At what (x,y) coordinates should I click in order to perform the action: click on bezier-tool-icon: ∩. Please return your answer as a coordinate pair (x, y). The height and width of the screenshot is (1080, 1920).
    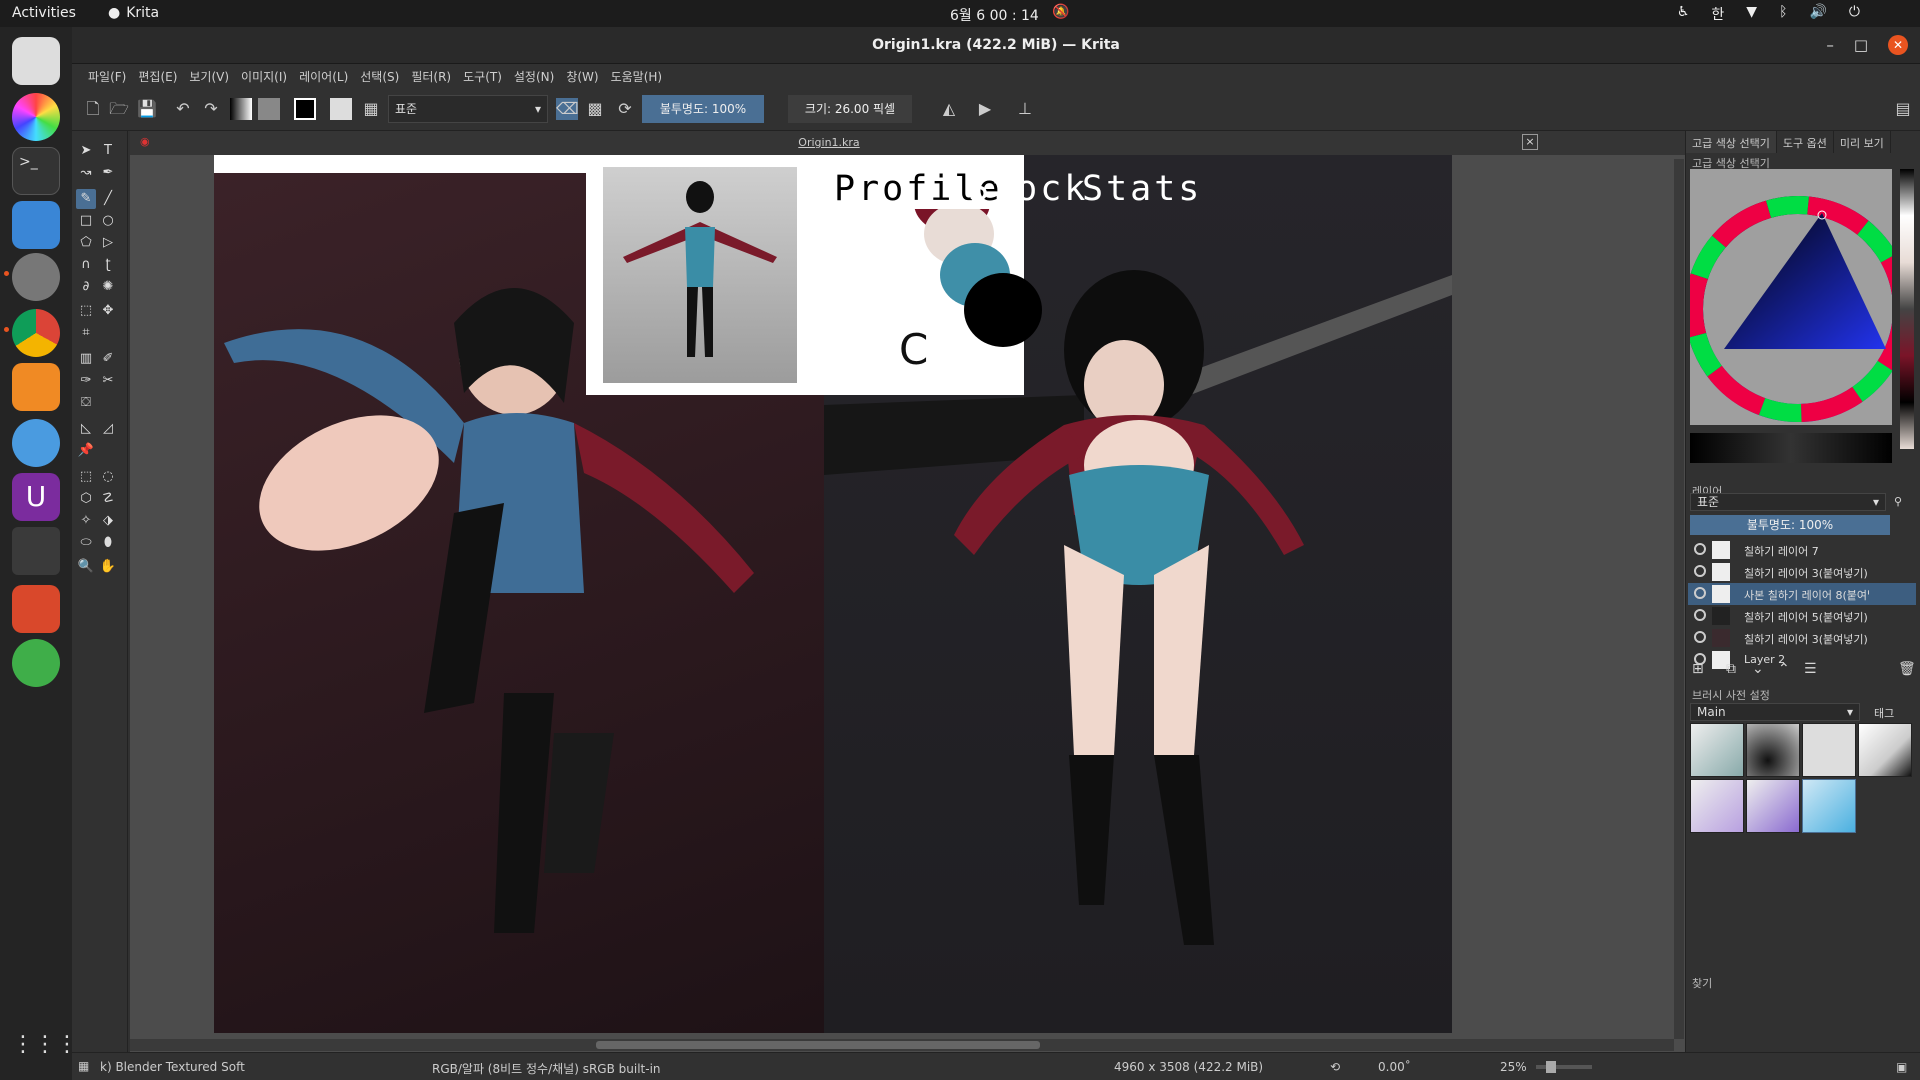
    Looking at the image, I should click on (86, 265).